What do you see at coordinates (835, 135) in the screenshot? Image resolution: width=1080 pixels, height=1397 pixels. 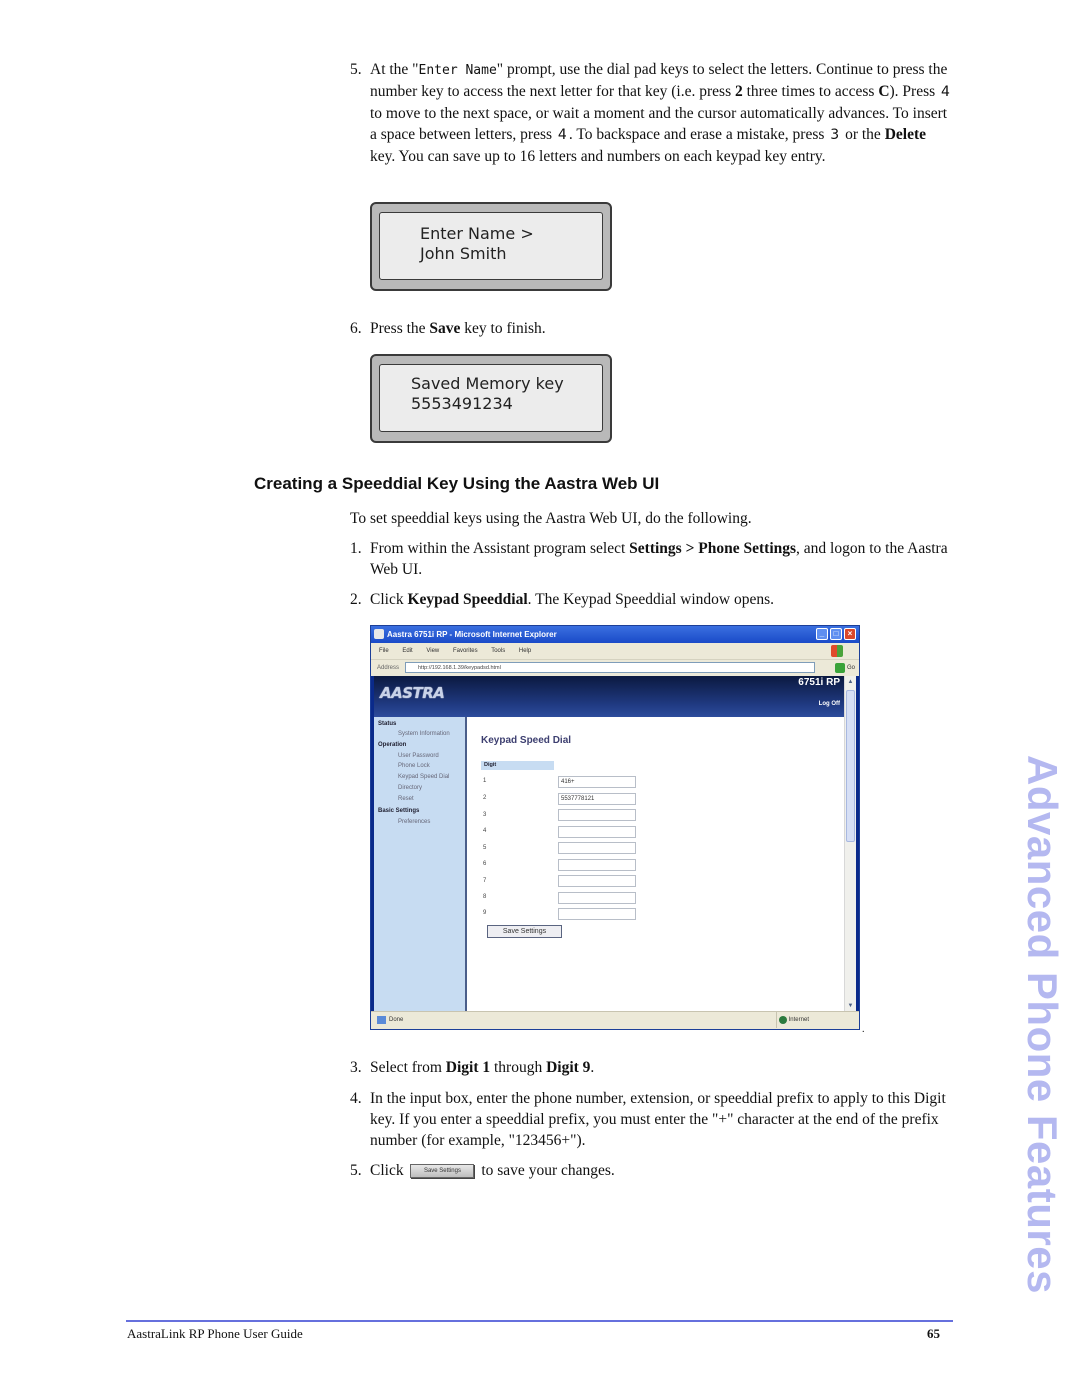 I see `key-glyph: 3` at bounding box center [835, 135].